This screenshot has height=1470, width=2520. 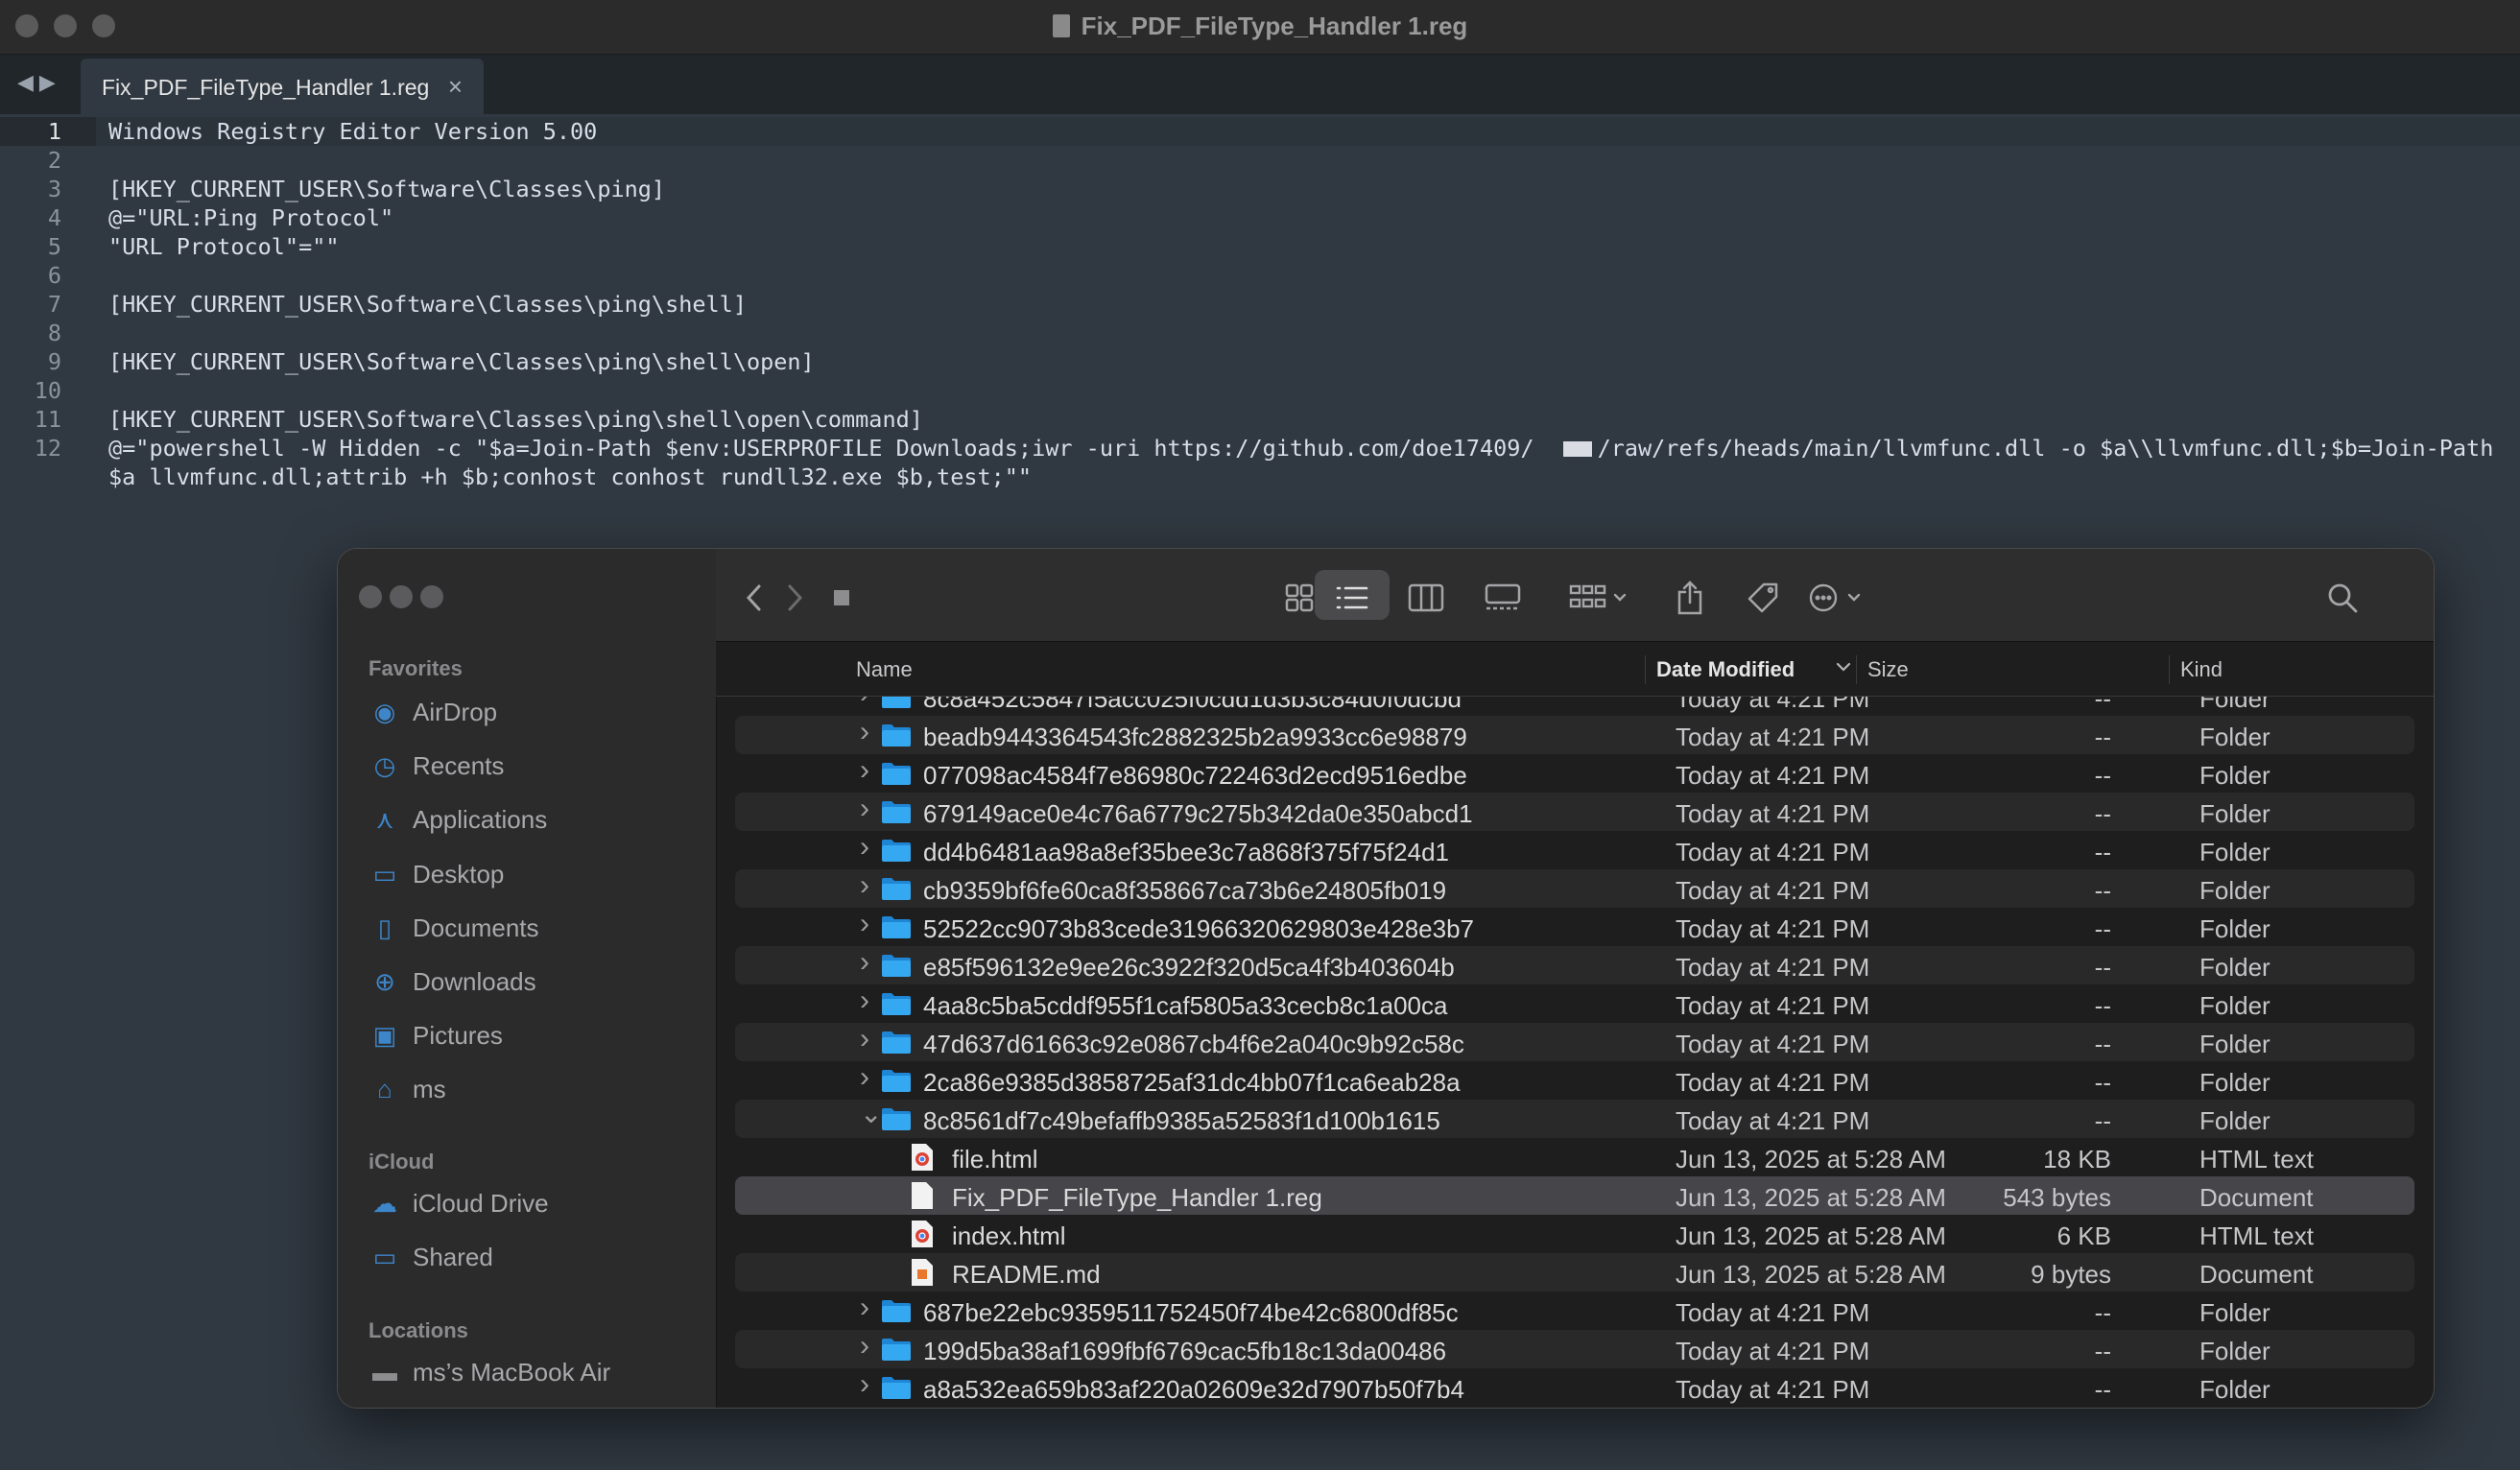 I want to click on sort-chevron-icon, so click(x=1843, y=669).